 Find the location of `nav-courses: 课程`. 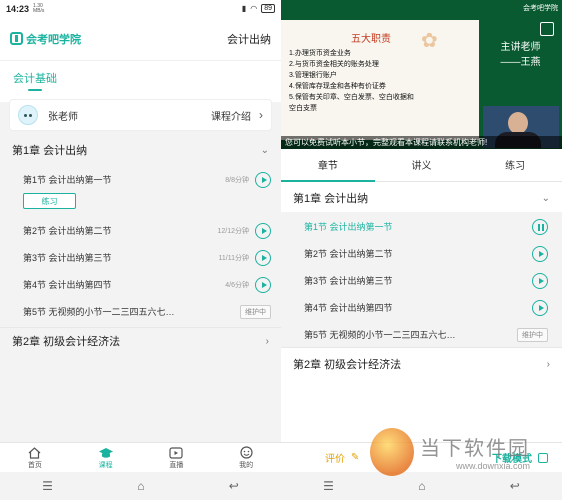

nav-courses: 课程 is located at coordinates (106, 458).